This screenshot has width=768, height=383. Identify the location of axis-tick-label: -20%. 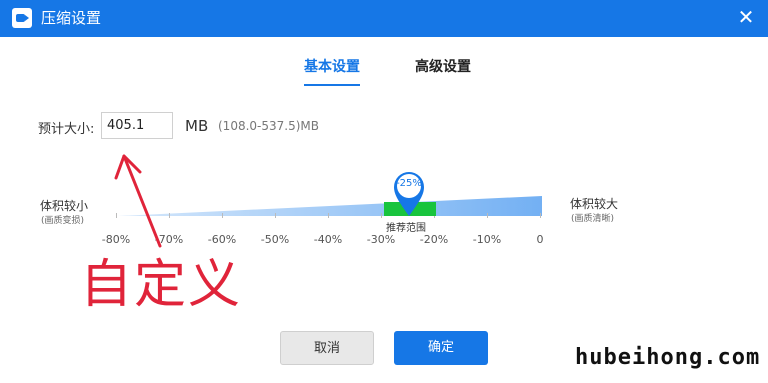
(434, 239).